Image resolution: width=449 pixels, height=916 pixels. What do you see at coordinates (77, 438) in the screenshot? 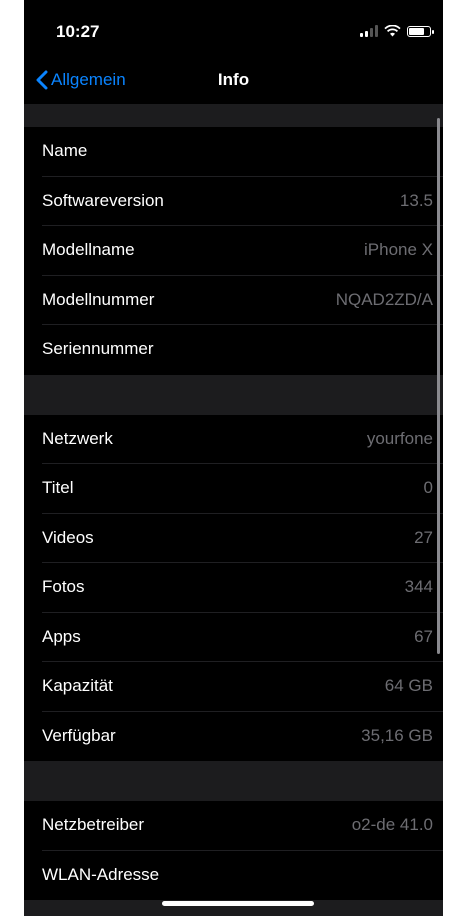
I see `row-label: Netzwerk` at bounding box center [77, 438].